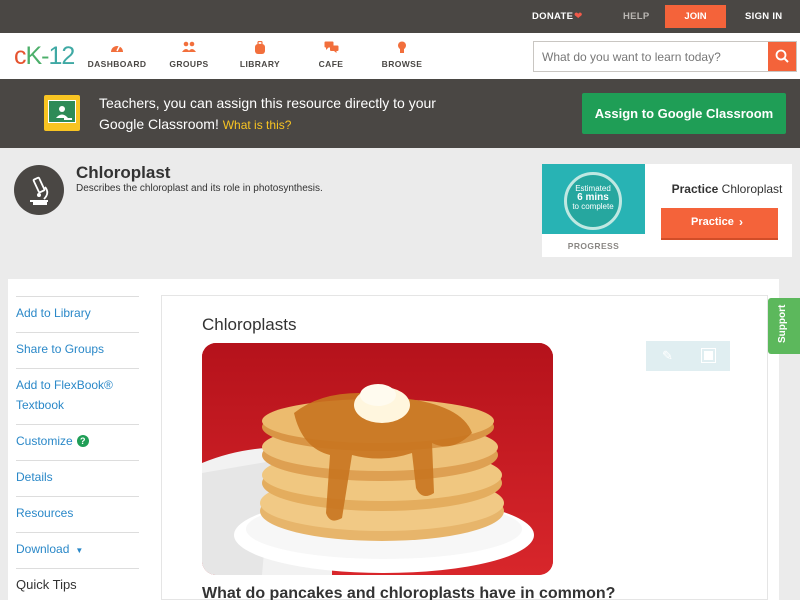 This screenshot has width=800, height=600. I want to click on help-question-icon: ?, so click(82, 441).